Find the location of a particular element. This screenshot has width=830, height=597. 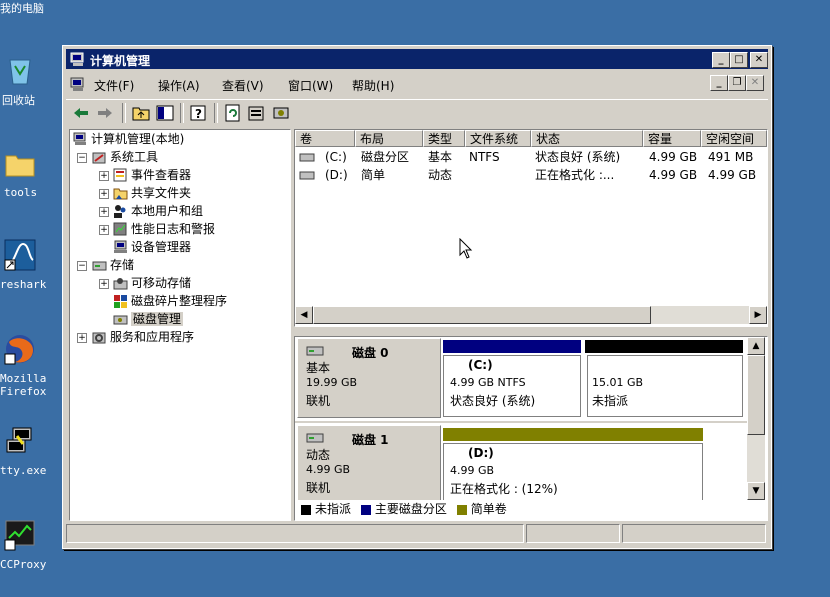

partition-label: (D:) is located at coordinates (481, 453).